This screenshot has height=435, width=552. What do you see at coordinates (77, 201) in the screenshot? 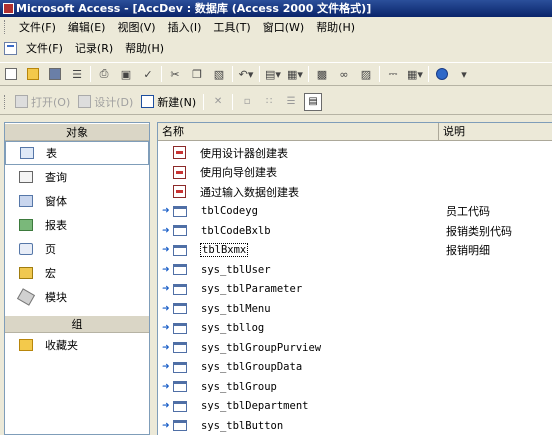
I see `object-forms: 窗体` at bounding box center [77, 201].